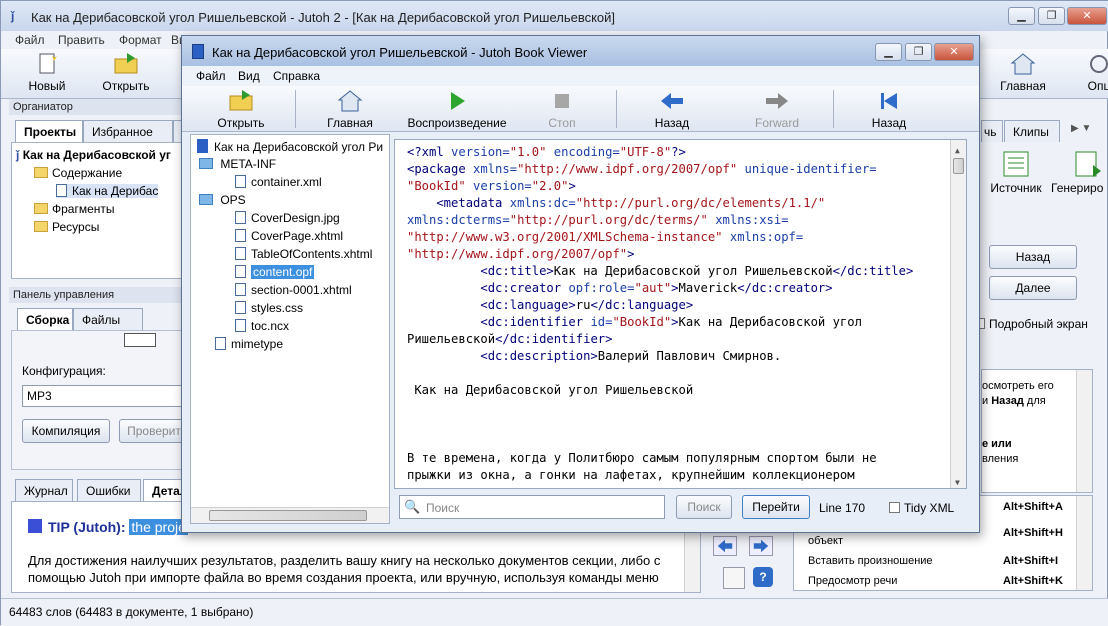  What do you see at coordinates (1038, 324) in the screenshot?
I see `detailed-label: Подробный экран` at bounding box center [1038, 324].